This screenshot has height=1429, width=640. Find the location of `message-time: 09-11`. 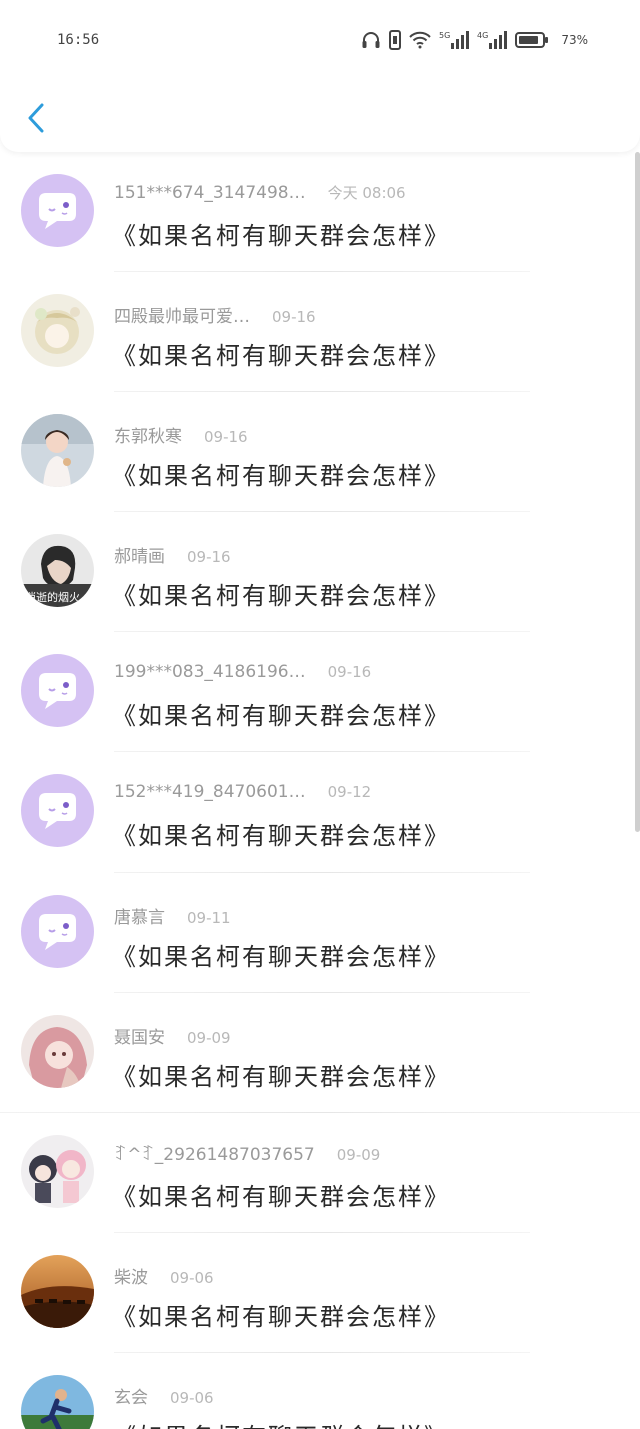

message-time: 09-11 is located at coordinates (209, 917).